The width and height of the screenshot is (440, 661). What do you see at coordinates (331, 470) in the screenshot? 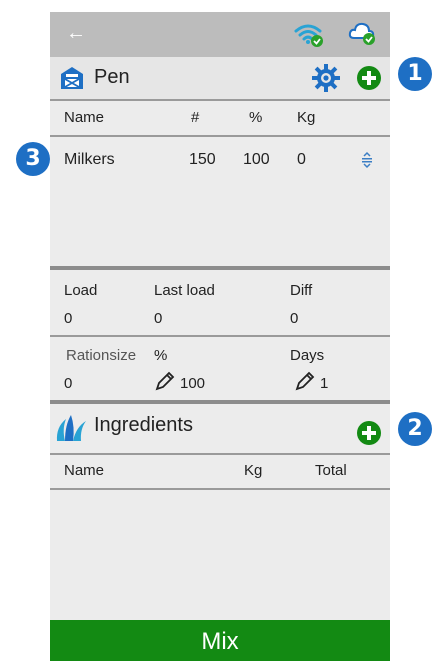
I see `column-total: Total` at bounding box center [331, 470].